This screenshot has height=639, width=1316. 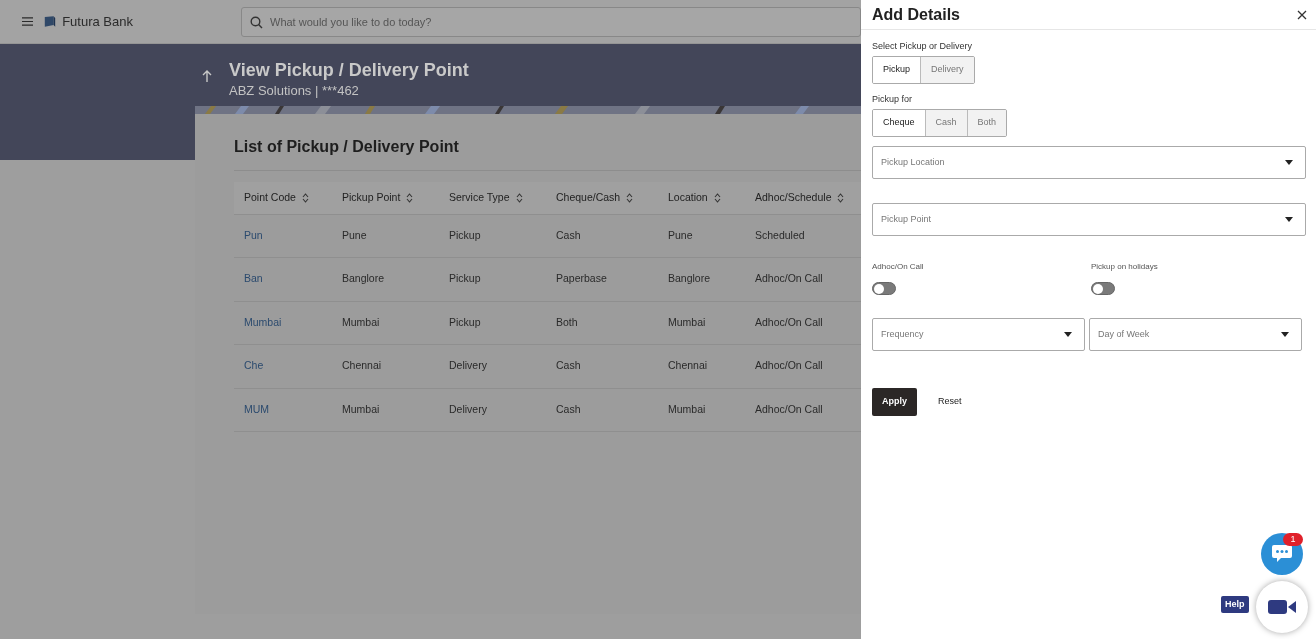 I want to click on segment-option: Both, so click(x=986, y=123).